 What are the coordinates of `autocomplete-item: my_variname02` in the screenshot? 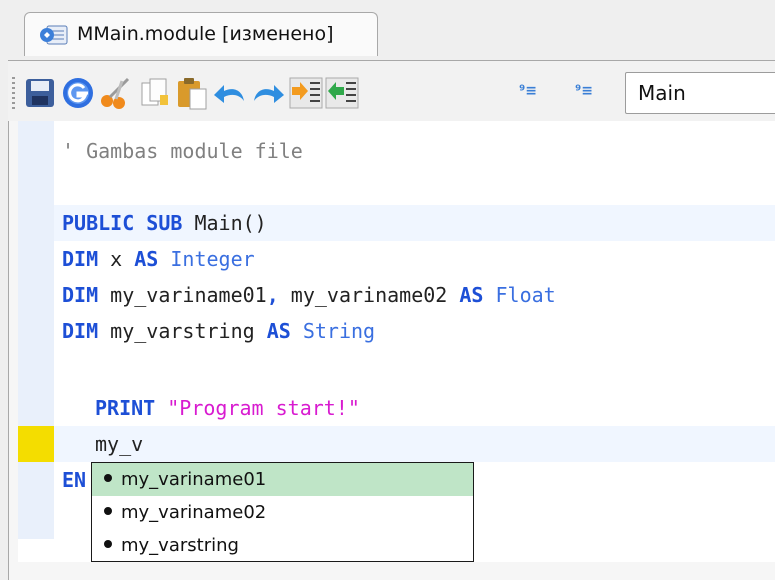 It's located at (282, 512).